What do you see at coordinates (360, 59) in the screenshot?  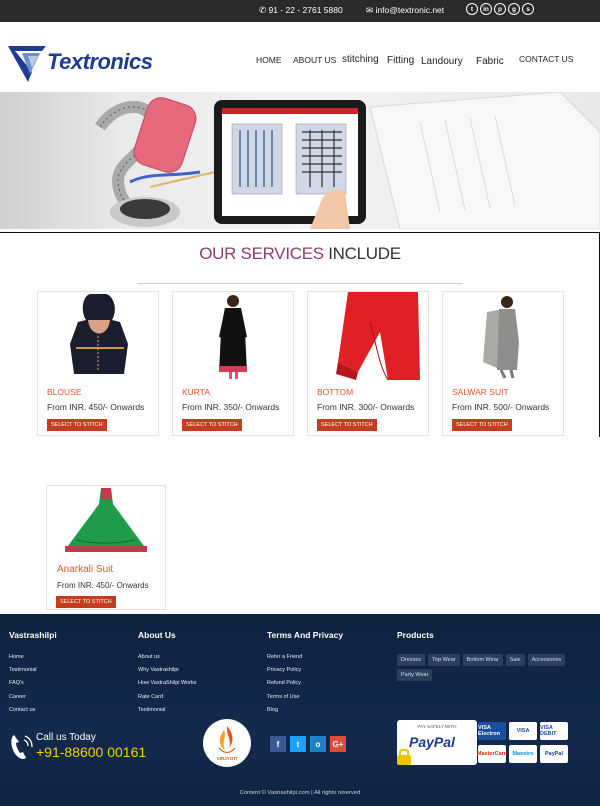 I see `nav-stitching: stitching` at bounding box center [360, 59].